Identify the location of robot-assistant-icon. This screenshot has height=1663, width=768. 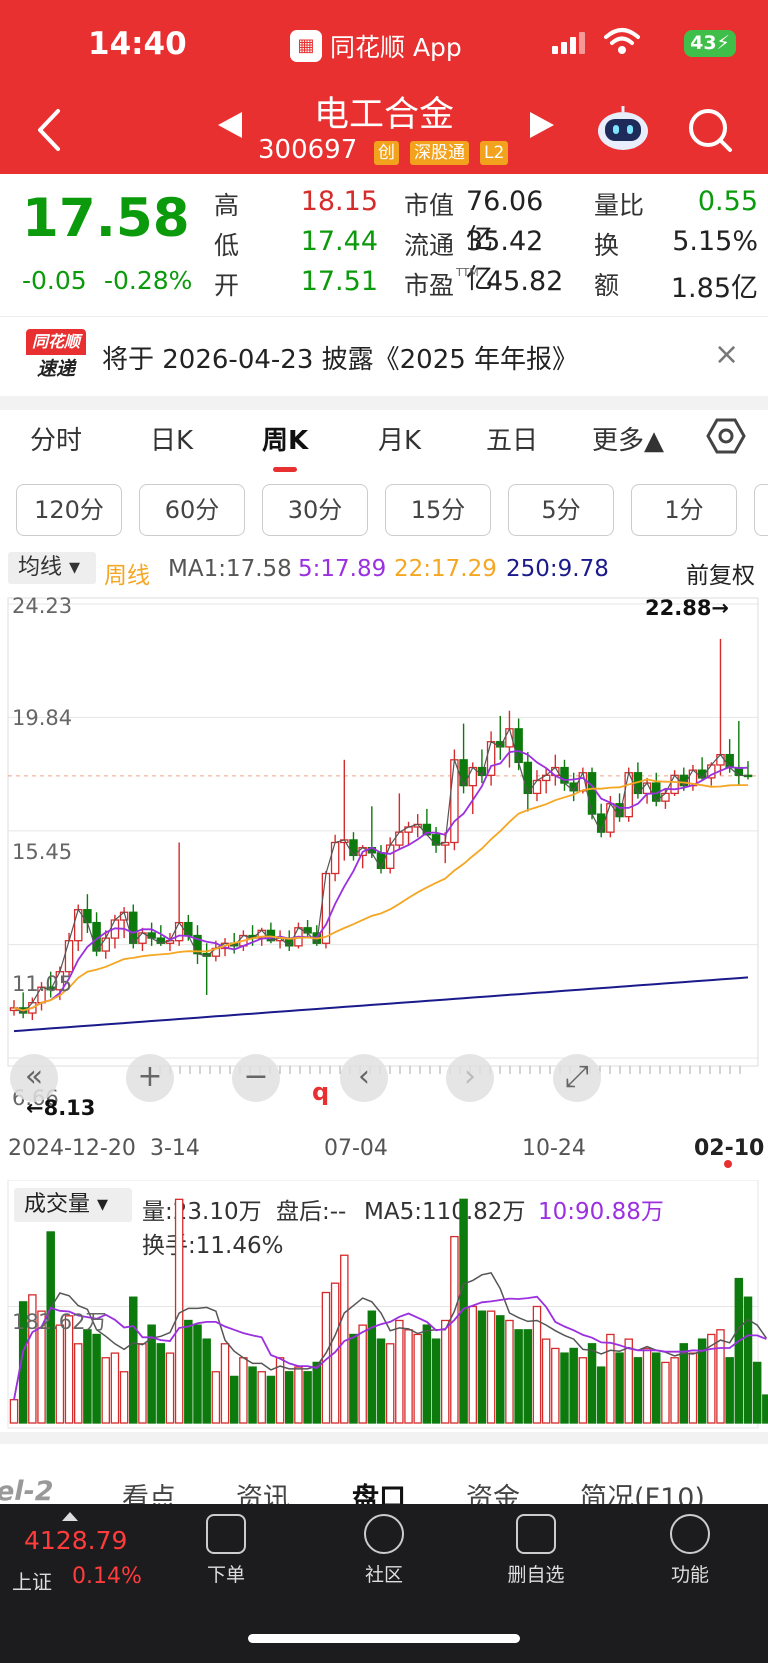
(623, 128).